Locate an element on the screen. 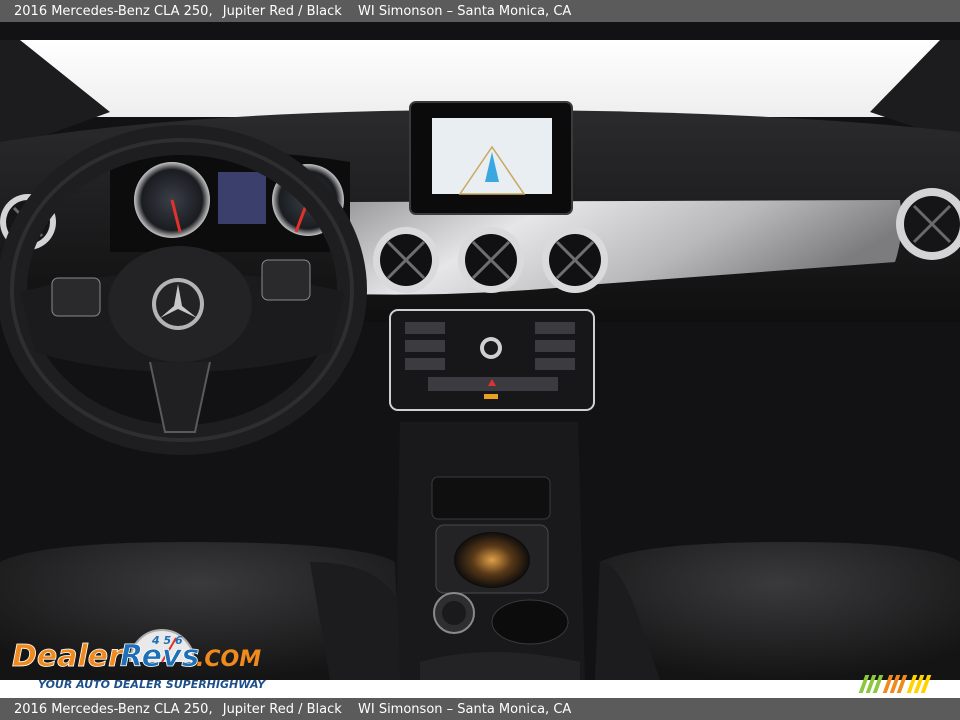  caption-dealer-bottom: WI Simonson – Santa Monica, CA is located at coordinates (465, 709).